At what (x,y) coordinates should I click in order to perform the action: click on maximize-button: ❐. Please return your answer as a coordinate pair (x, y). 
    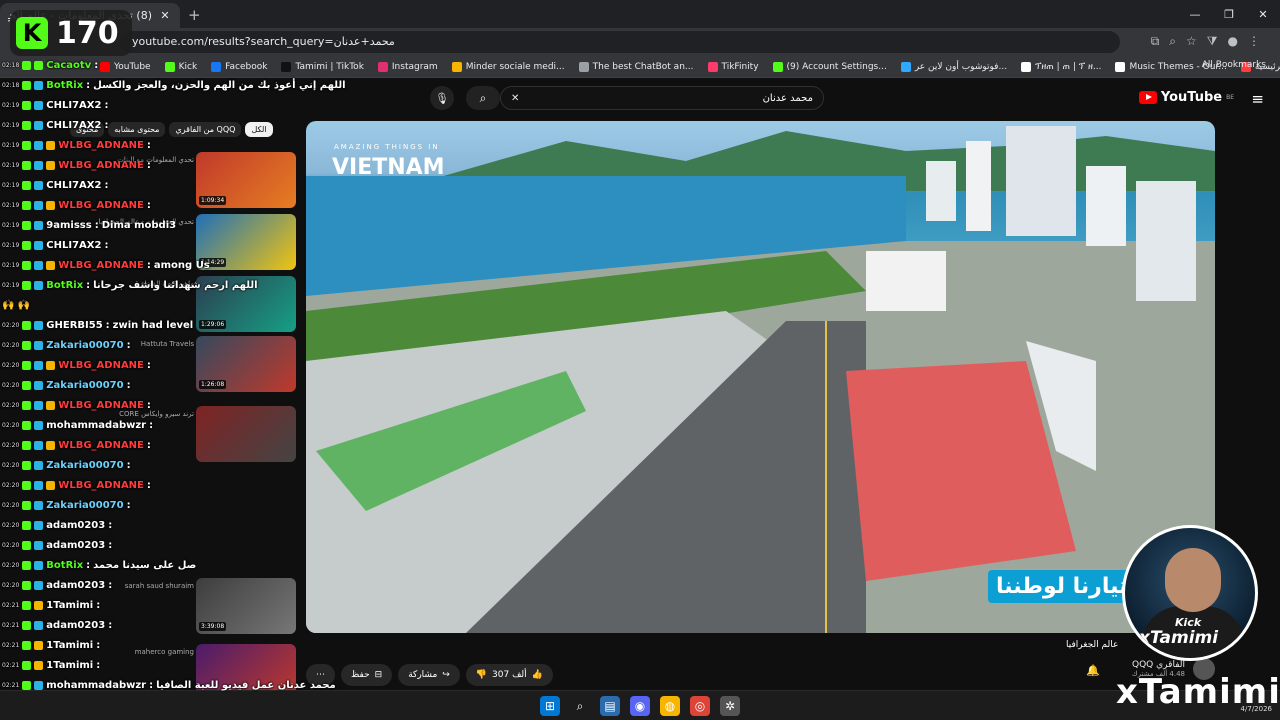
    Looking at the image, I should click on (1229, 14).